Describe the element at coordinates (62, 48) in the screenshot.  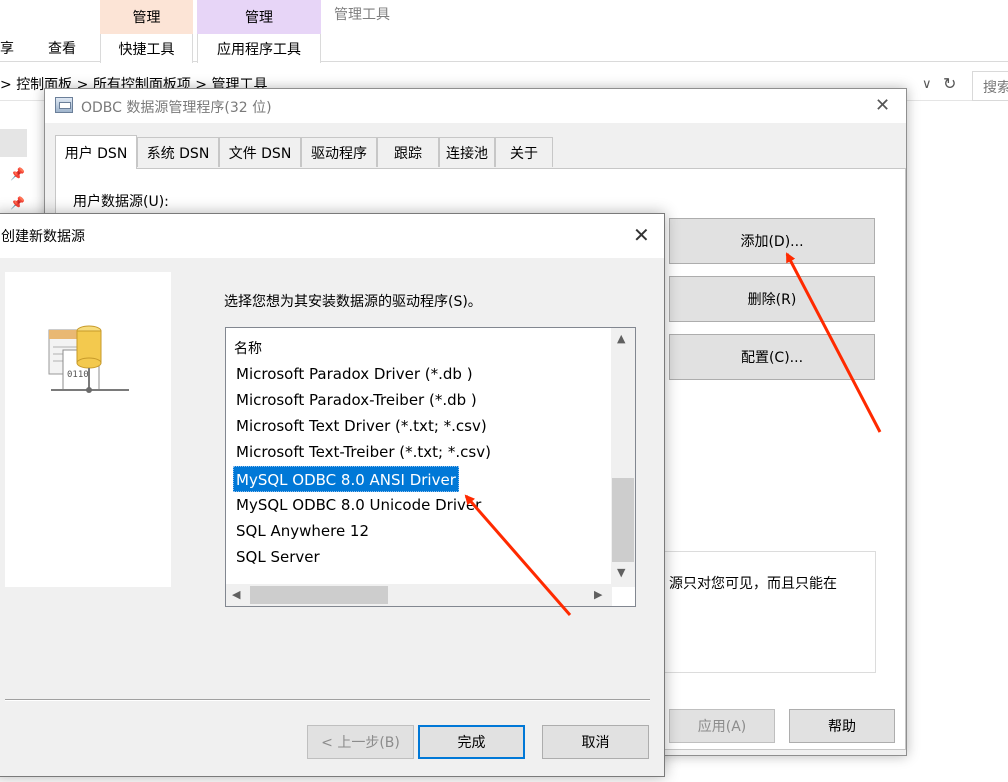
I see `ribbon-tab-view: 查看` at that location.